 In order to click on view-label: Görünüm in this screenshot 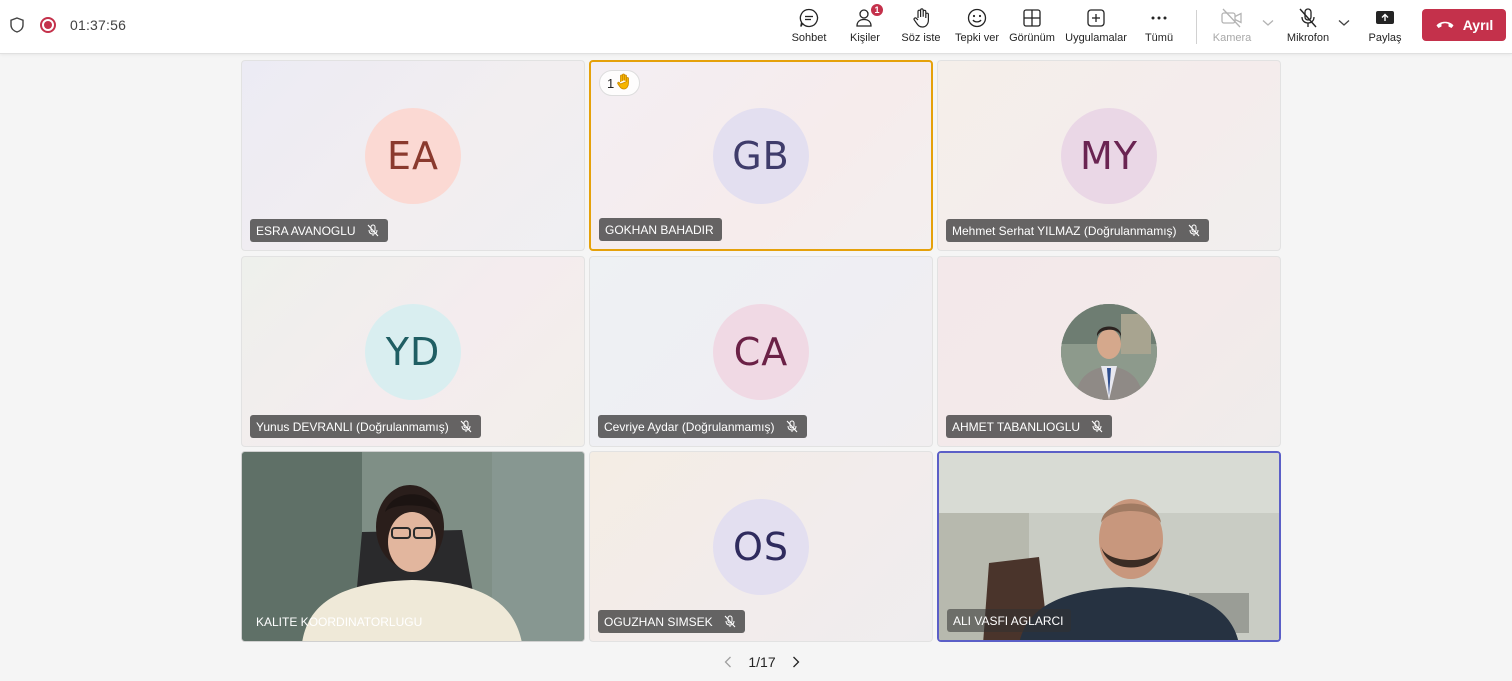, I will do `click(1032, 38)`.